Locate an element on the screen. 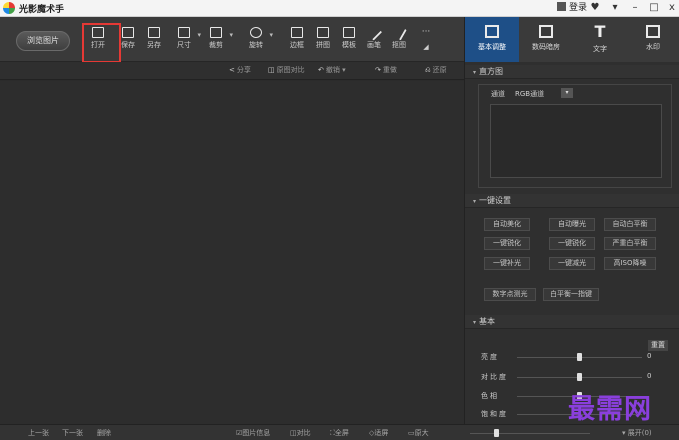  collage-icon is located at coordinates (323, 32).